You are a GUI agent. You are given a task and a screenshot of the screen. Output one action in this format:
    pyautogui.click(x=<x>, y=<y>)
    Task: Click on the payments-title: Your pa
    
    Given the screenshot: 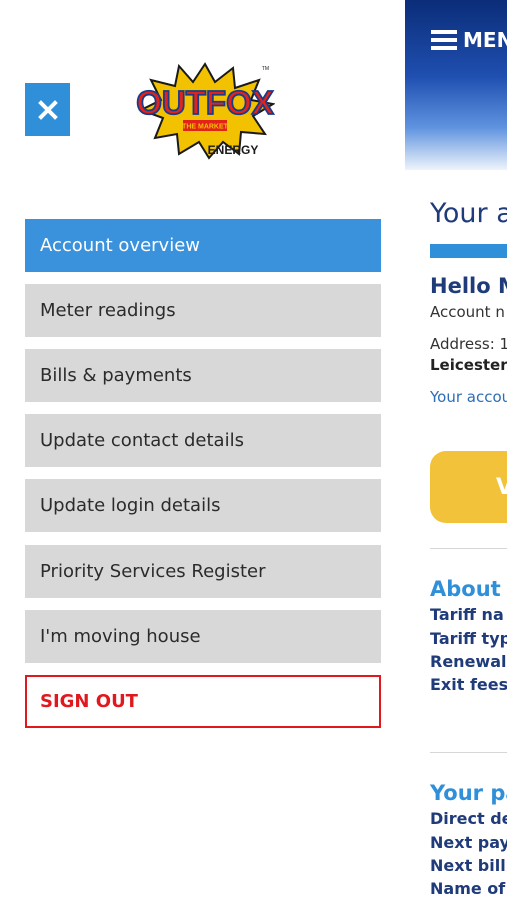 What is the action you would take?
    pyautogui.click(x=468, y=793)
    